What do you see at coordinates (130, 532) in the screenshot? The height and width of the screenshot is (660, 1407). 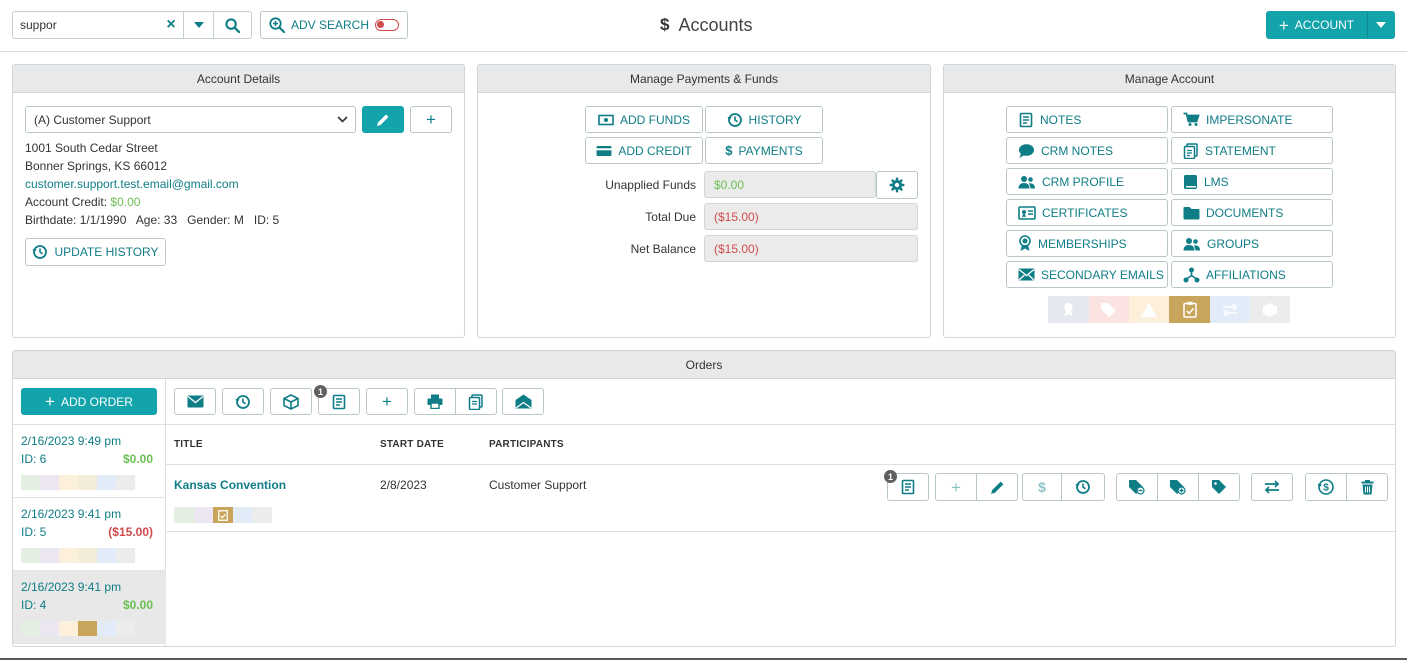 I see `order-amount: ($15.00)` at bounding box center [130, 532].